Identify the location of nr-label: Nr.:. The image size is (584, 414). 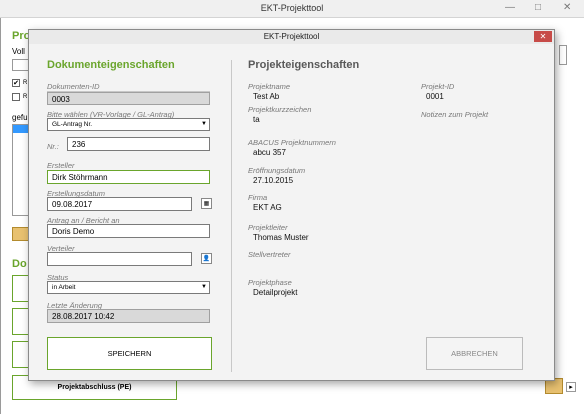
(53, 146).